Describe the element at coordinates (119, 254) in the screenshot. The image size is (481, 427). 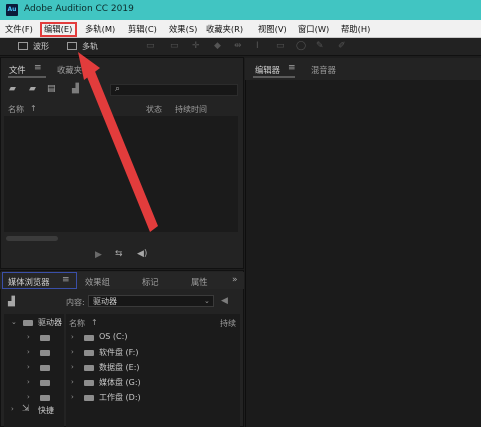
I see `loop-icon: ⇆` at that location.